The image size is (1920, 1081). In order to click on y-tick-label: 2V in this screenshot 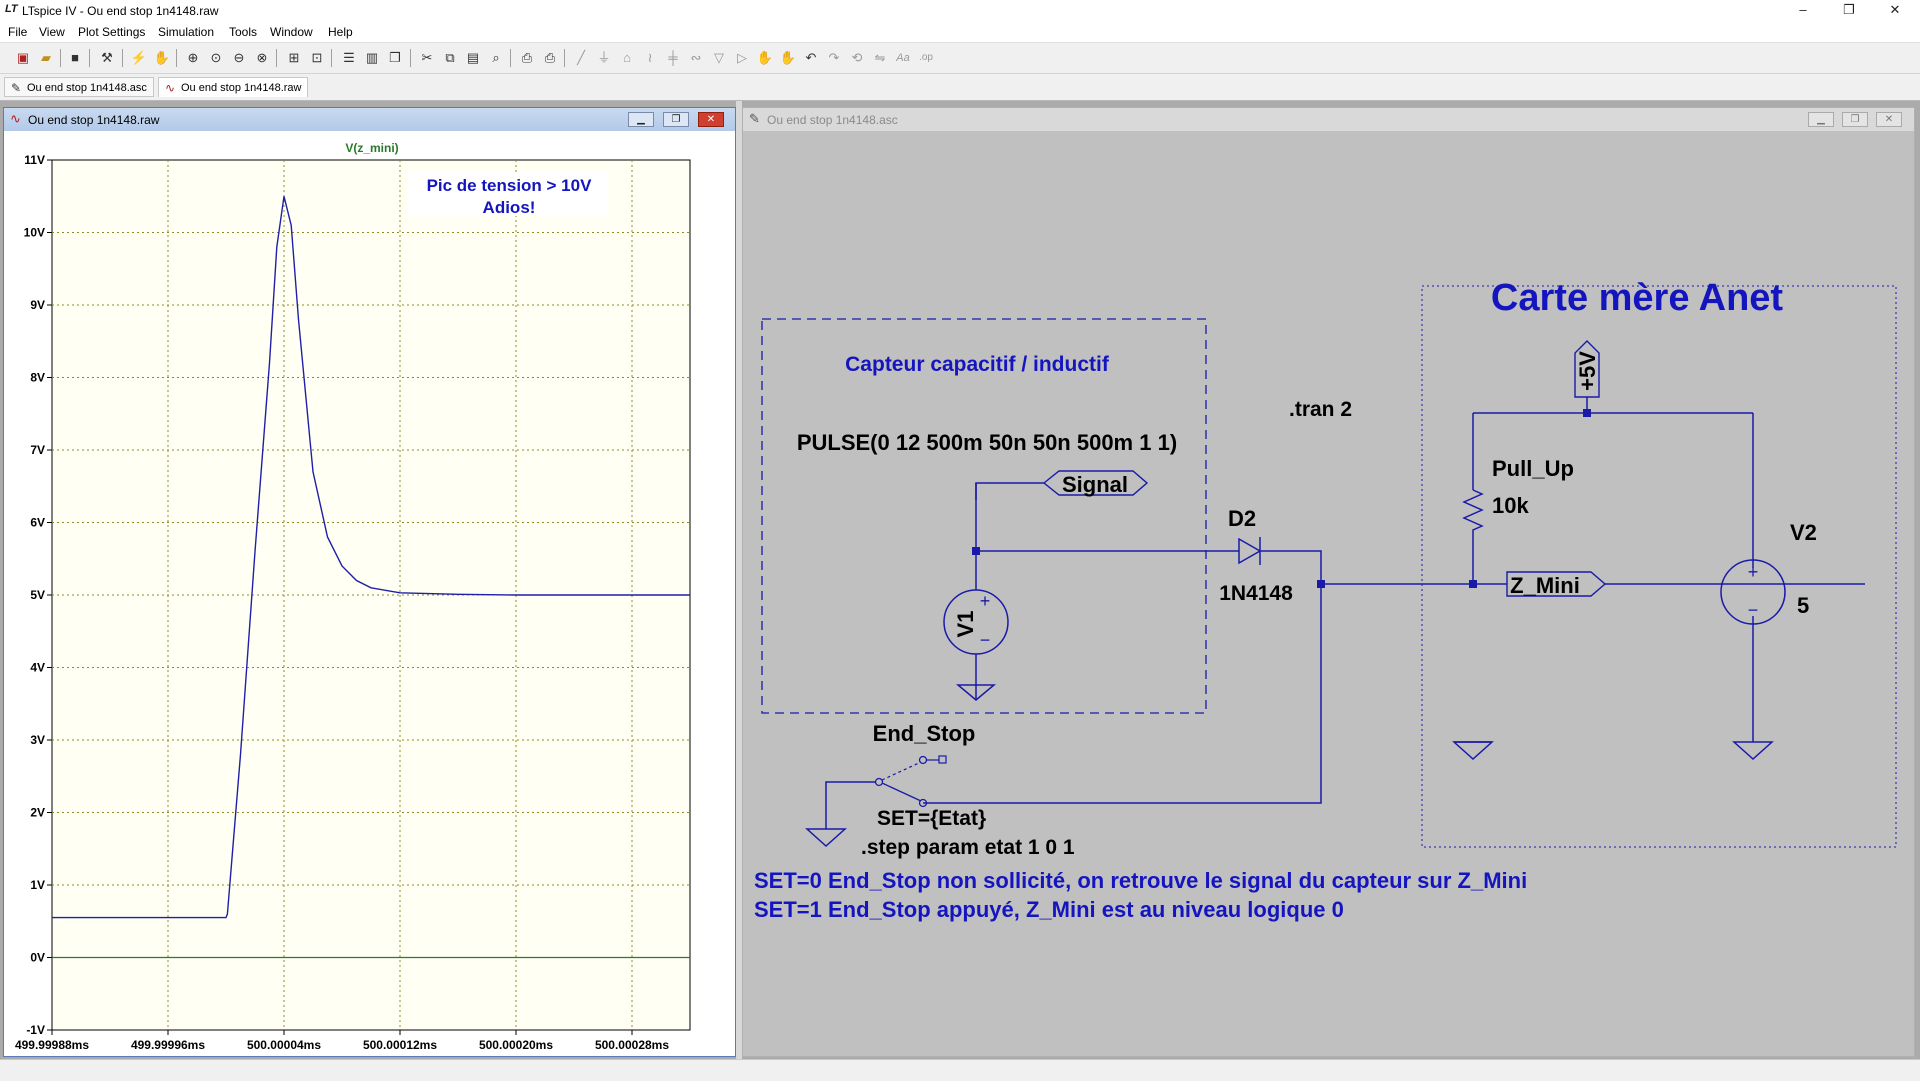, I will do `click(37, 813)`.